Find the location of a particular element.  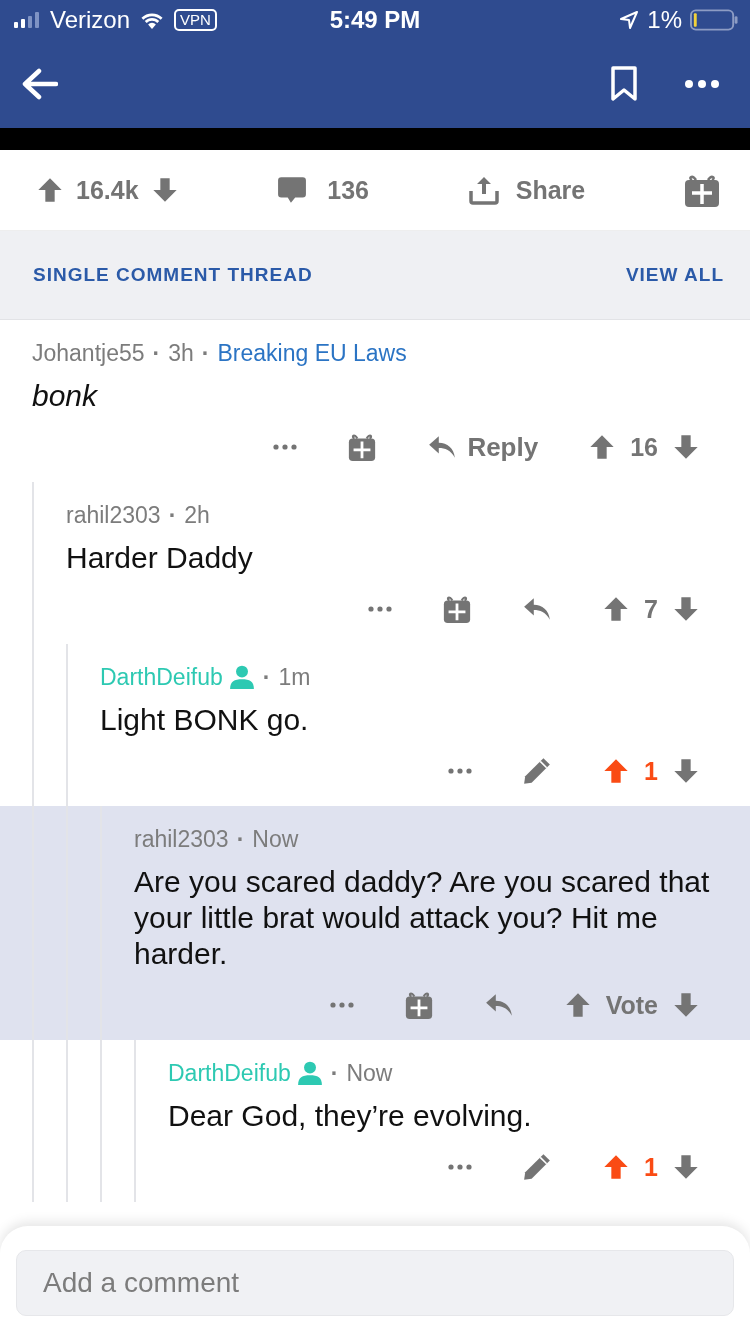

comment-time: 1m is located at coordinates (294, 677).